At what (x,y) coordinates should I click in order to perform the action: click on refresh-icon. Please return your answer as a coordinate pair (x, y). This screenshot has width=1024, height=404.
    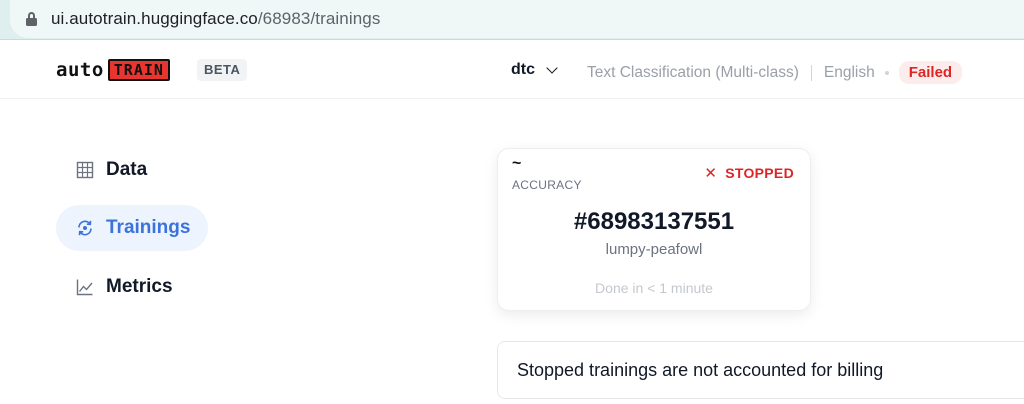
    Looking at the image, I should click on (85, 228).